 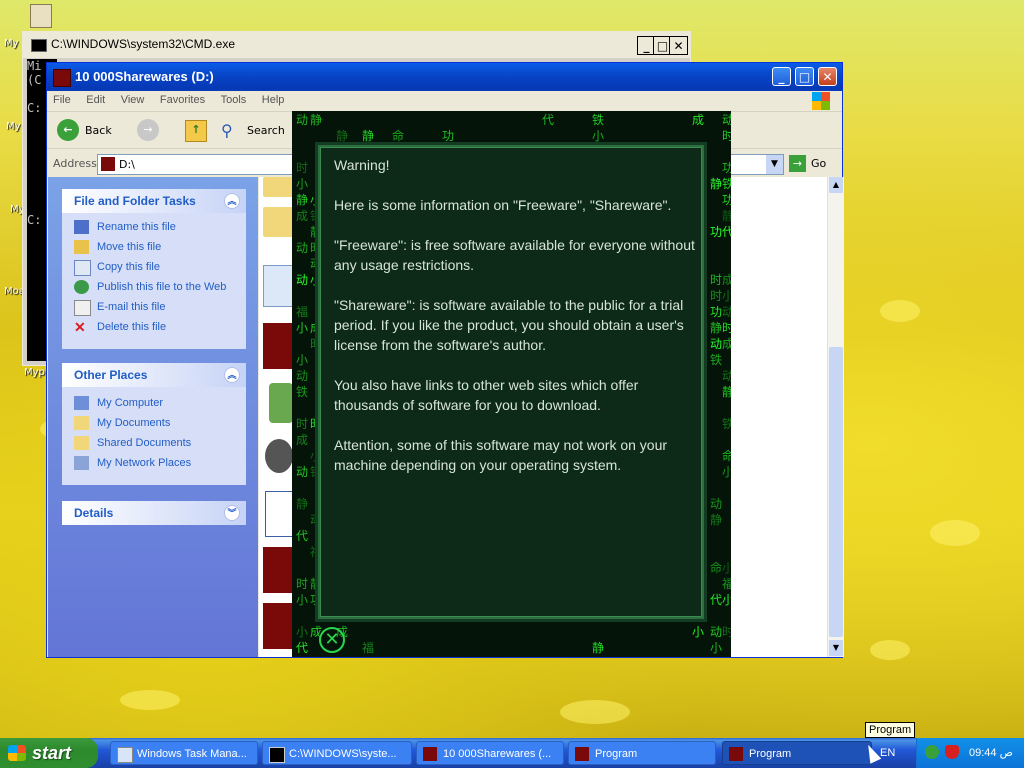 What do you see at coordinates (332, 640) in the screenshot?
I see `close-popup-icon: ✕` at bounding box center [332, 640].